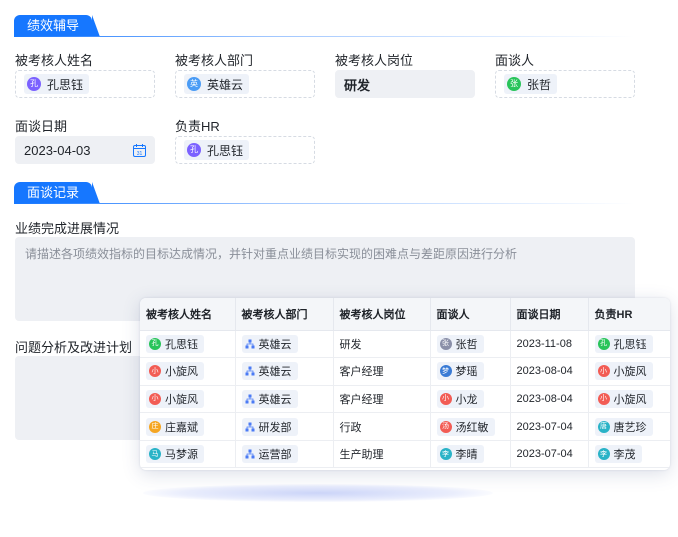  I want to click on table-header-row: 被考核人姓名 被考核人部门 被考核人岗位 面谈人 面谈日期 负责HR, so click(405, 314).